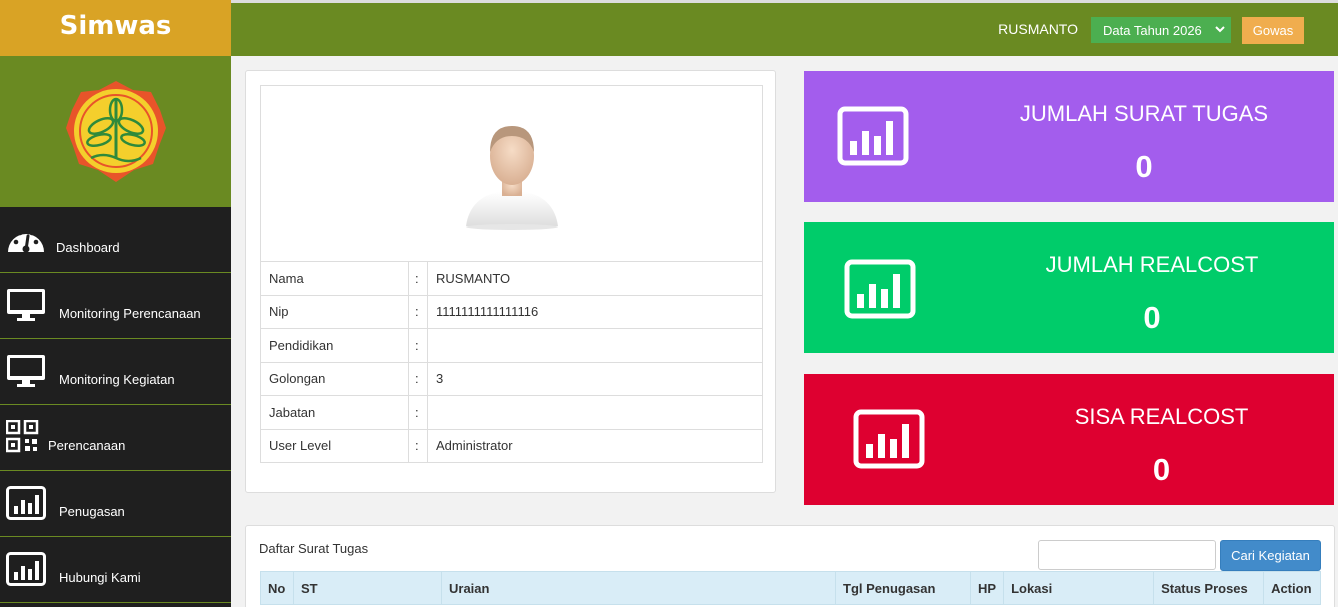  I want to click on dashboard-gauge-icon, so click(26, 241).